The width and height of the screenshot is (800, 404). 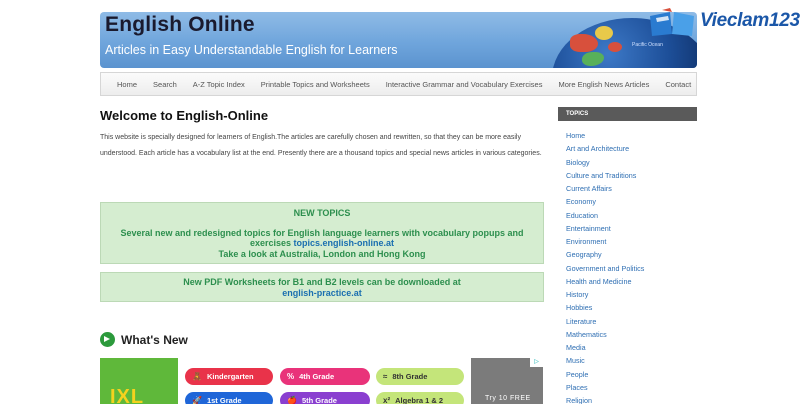 I want to click on topic-link: Literature, so click(x=605, y=321).